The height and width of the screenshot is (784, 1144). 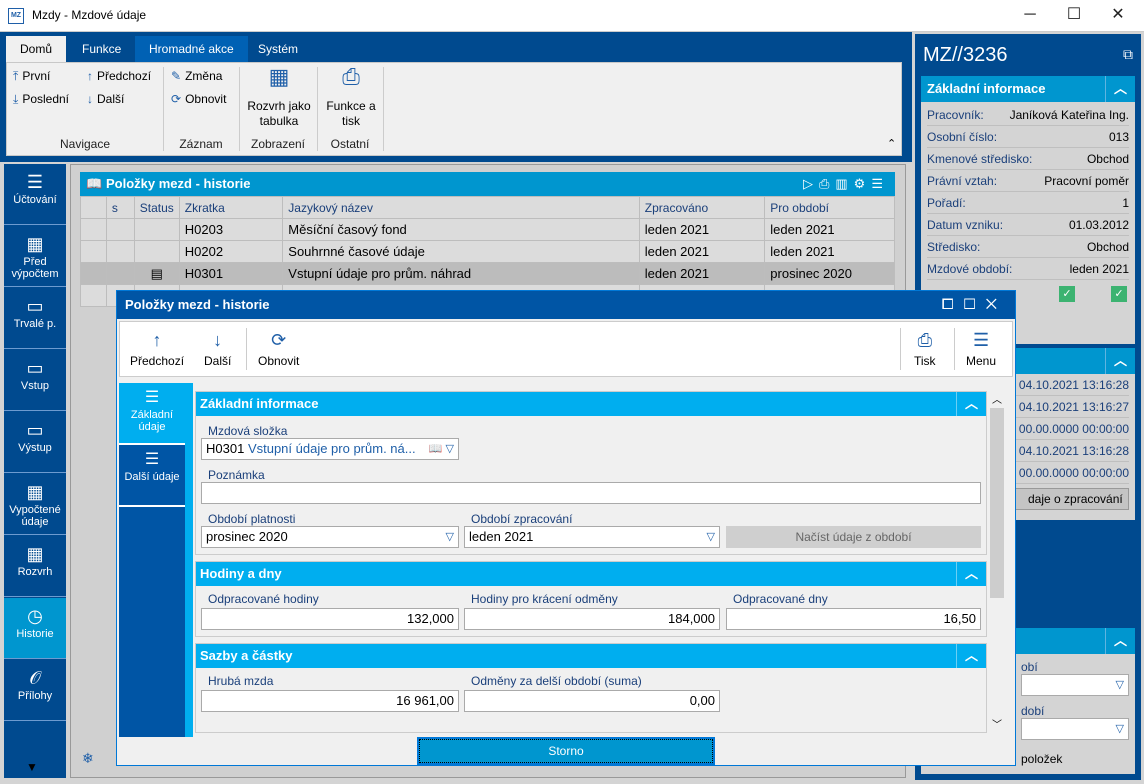 I want to click on worked-hours-input: 132,000, so click(x=330, y=619).